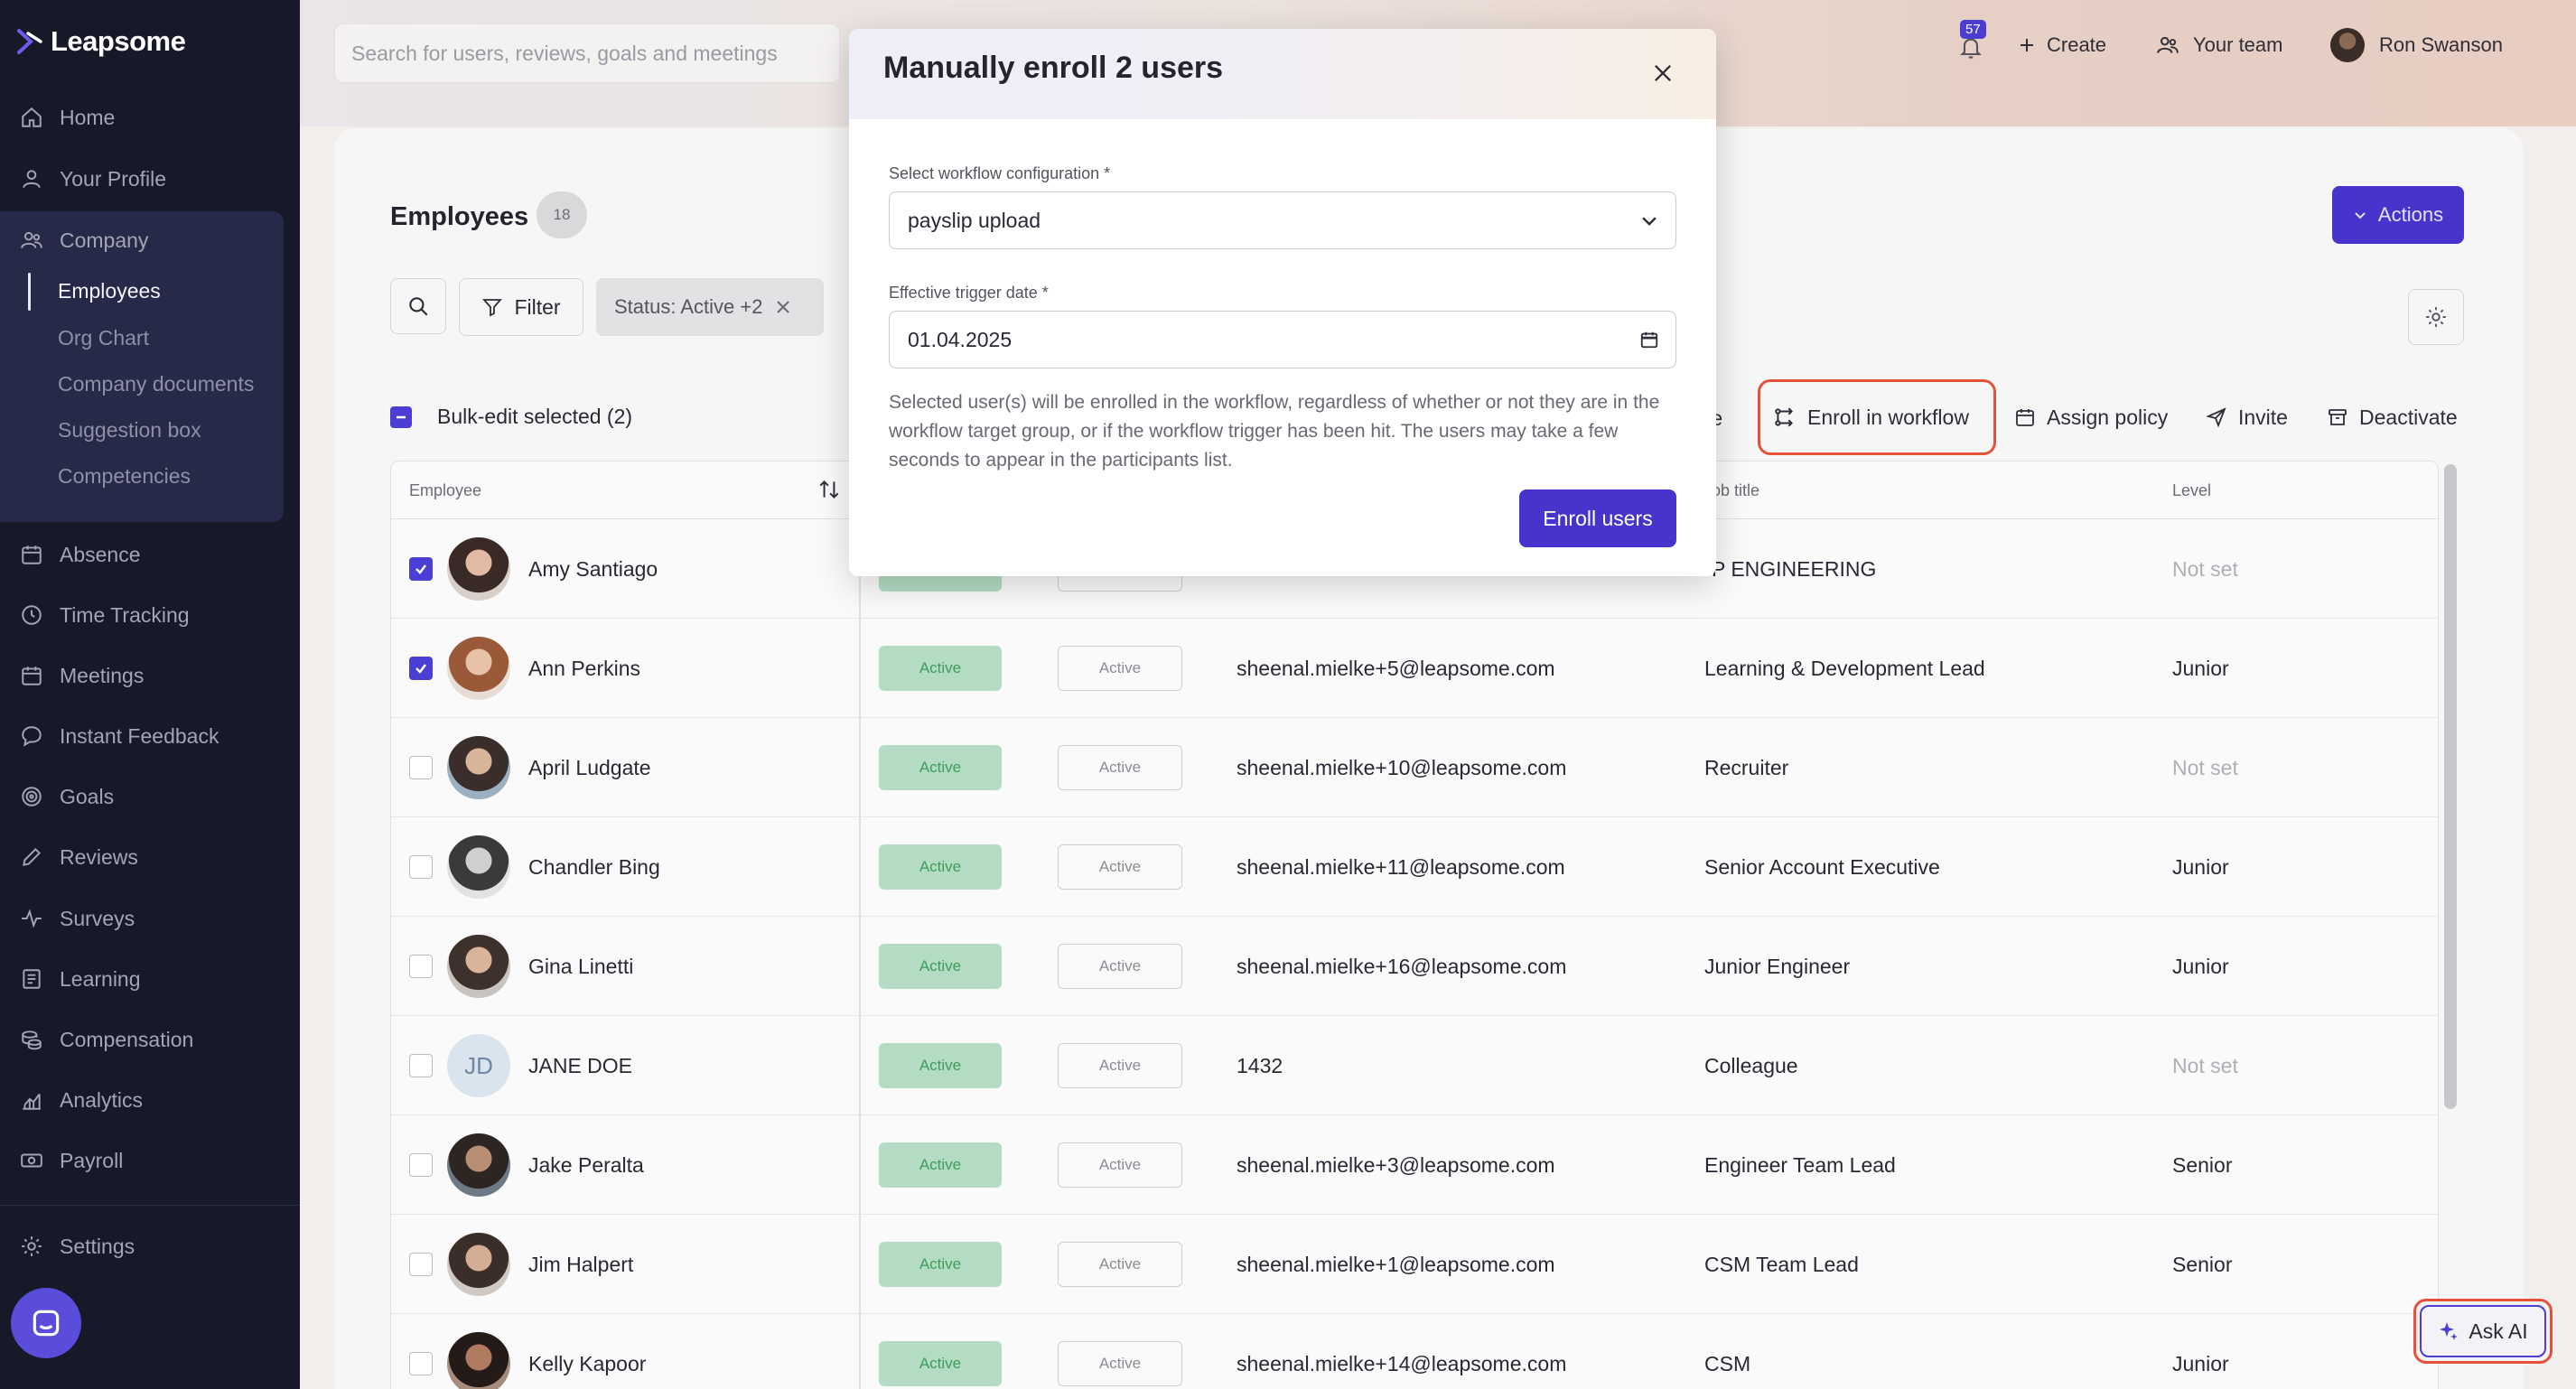 Image resolution: width=2576 pixels, height=1389 pixels. Describe the element at coordinates (1000, 173) in the screenshot. I see `workflow-select-label: Select workflow configuration *` at that location.